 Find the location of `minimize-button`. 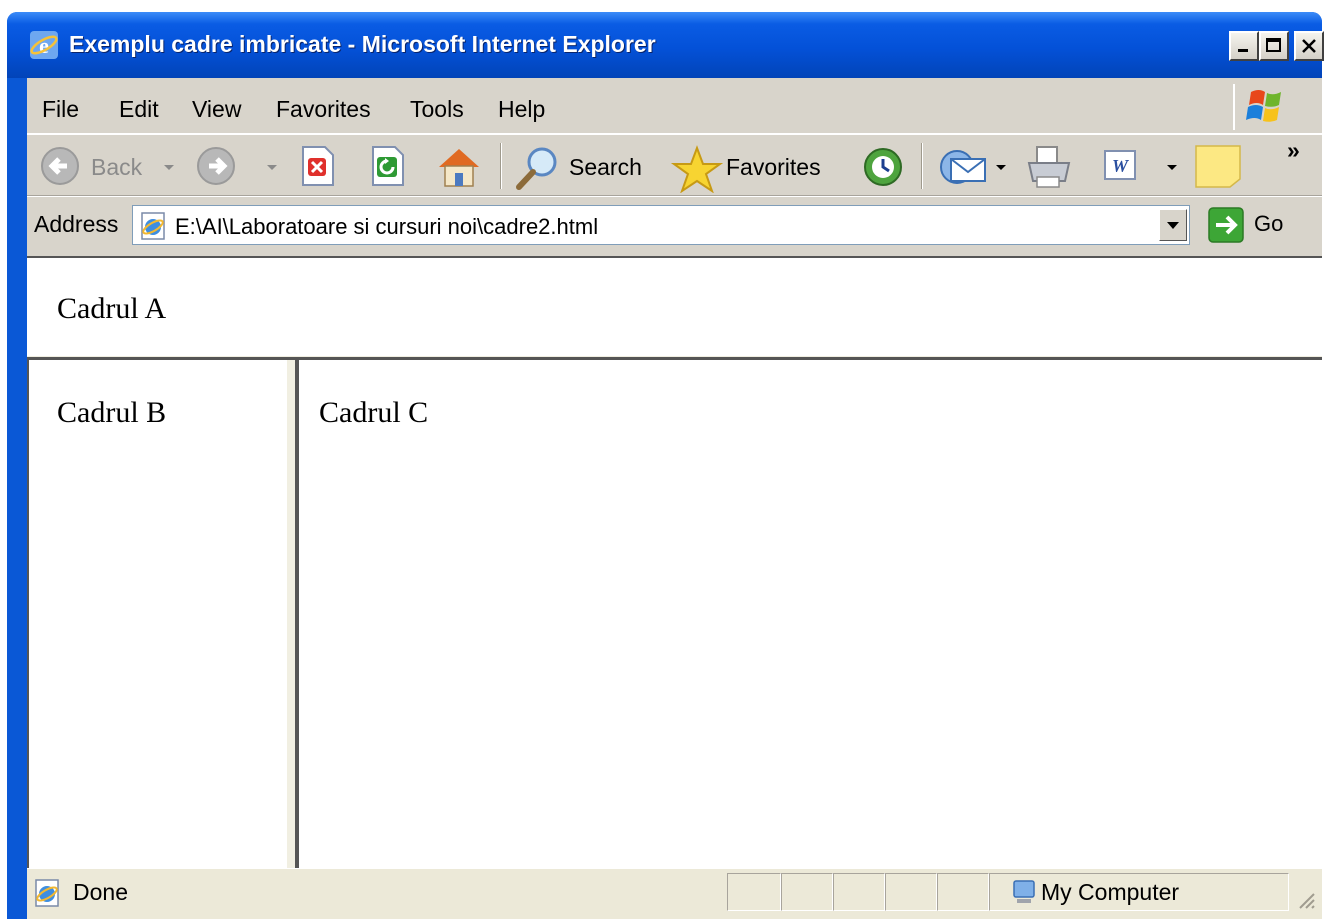

minimize-button is located at coordinates (1244, 46).